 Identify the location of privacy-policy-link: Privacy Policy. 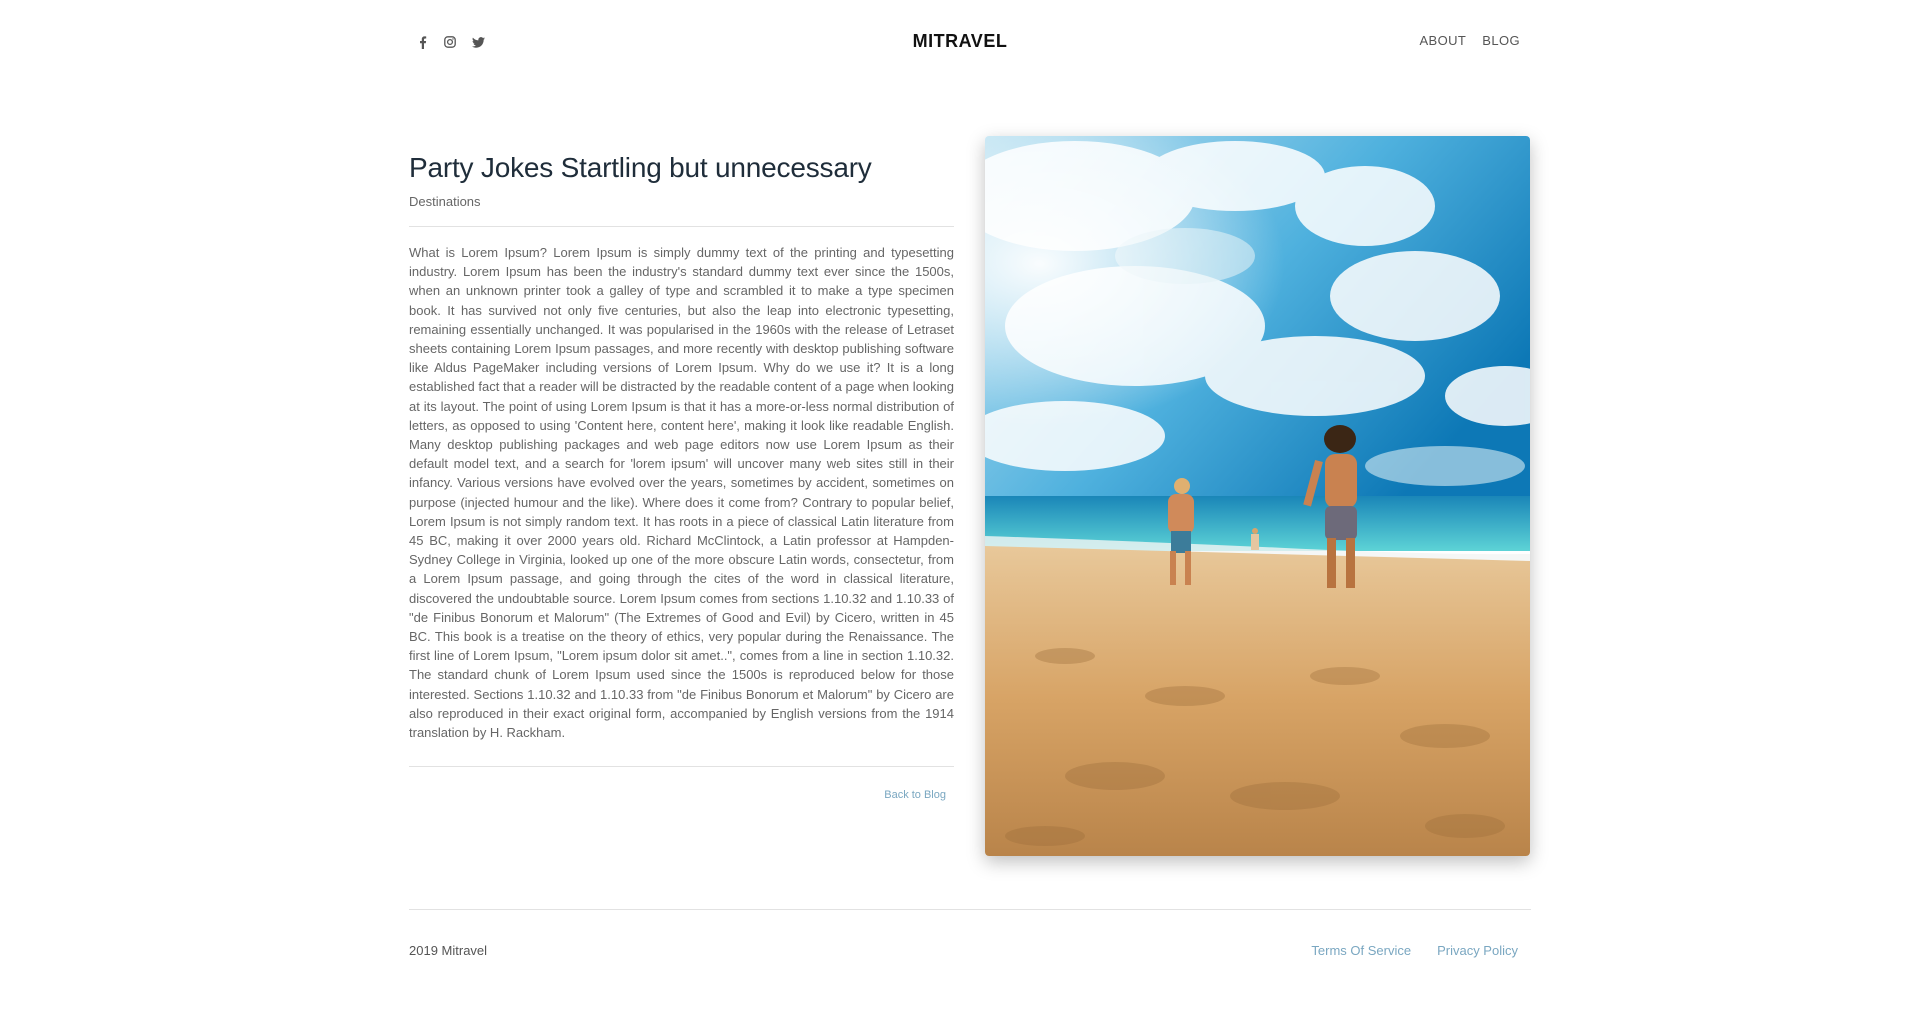
(1477, 950).